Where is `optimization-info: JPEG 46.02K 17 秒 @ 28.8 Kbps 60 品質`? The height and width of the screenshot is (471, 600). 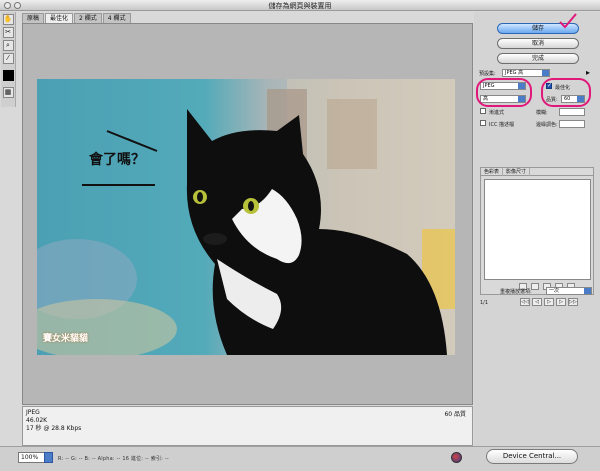 optimization-info: JPEG 46.02K 17 秒 @ 28.8 Kbps 60 品質 is located at coordinates (247, 426).